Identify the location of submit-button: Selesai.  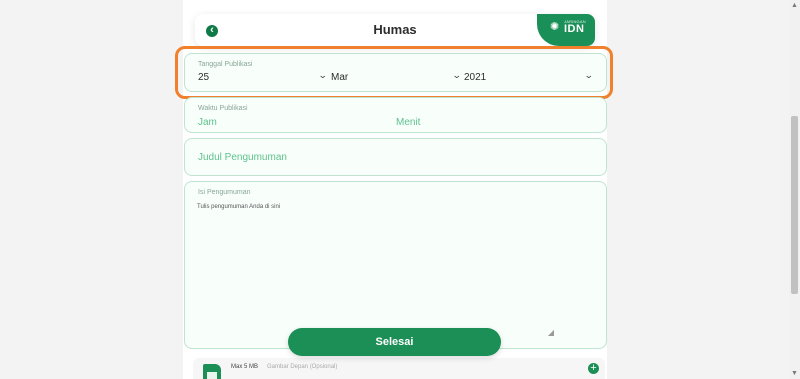
(394, 342).